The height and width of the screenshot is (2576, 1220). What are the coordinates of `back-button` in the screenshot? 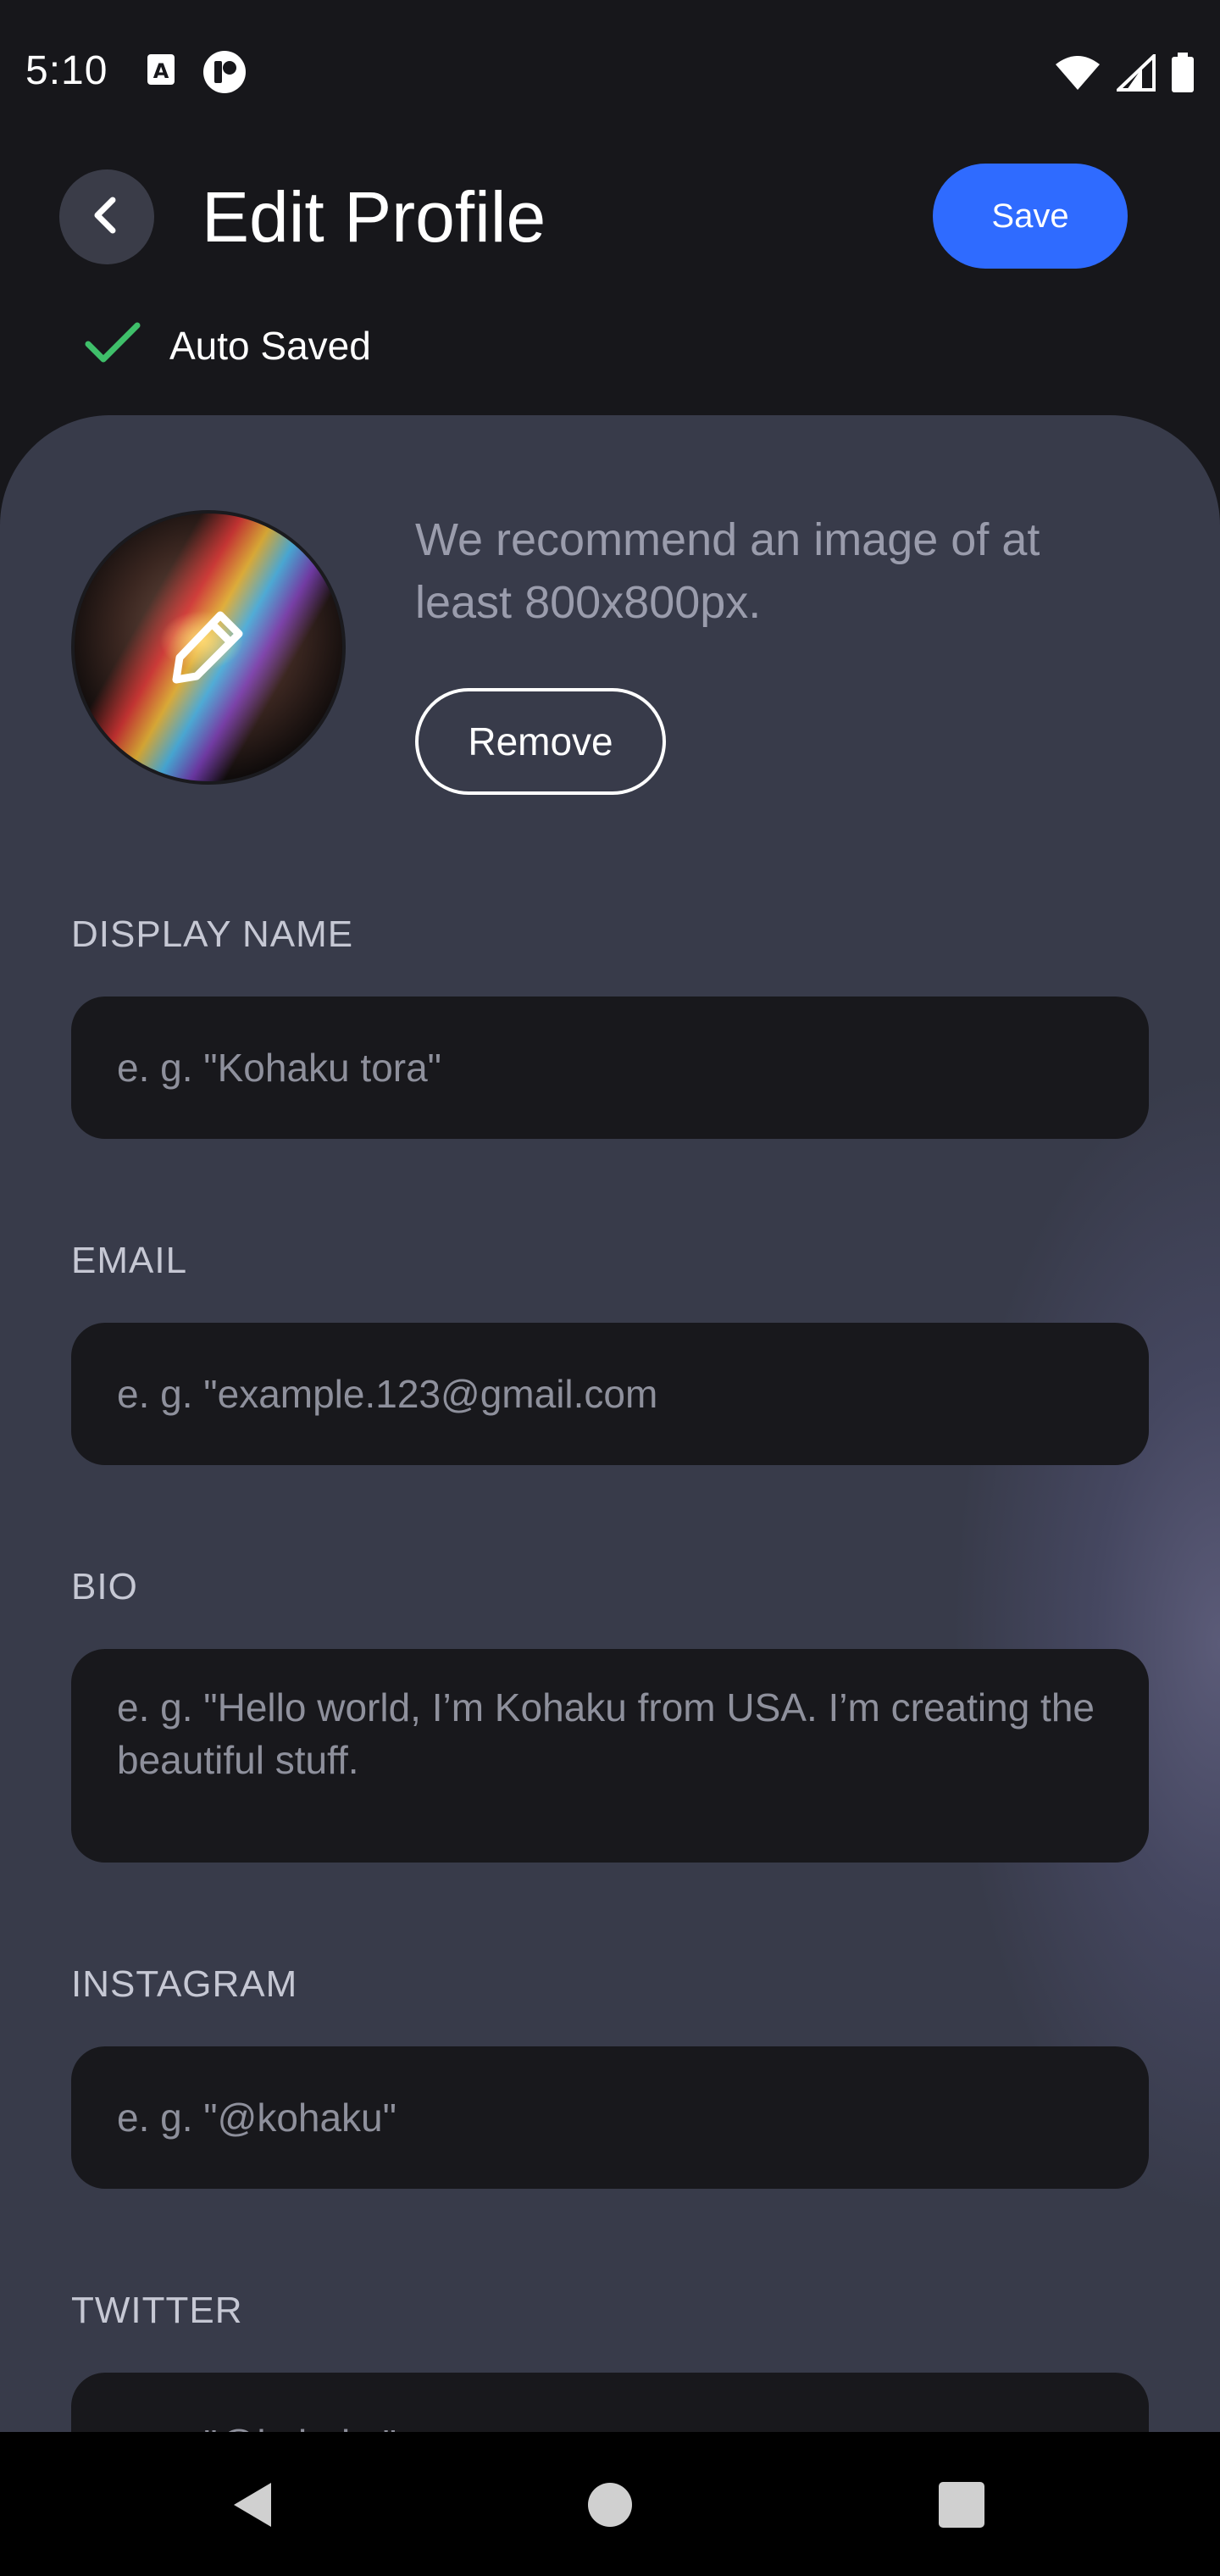 It's located at (106, 216).